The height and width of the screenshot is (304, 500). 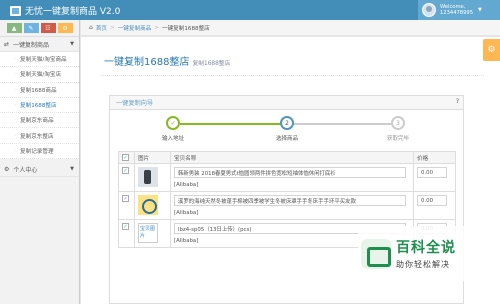 I want to click on sidebar-group-personal: ⚙ 个人中心 ▼, so click(x=39, y=170).